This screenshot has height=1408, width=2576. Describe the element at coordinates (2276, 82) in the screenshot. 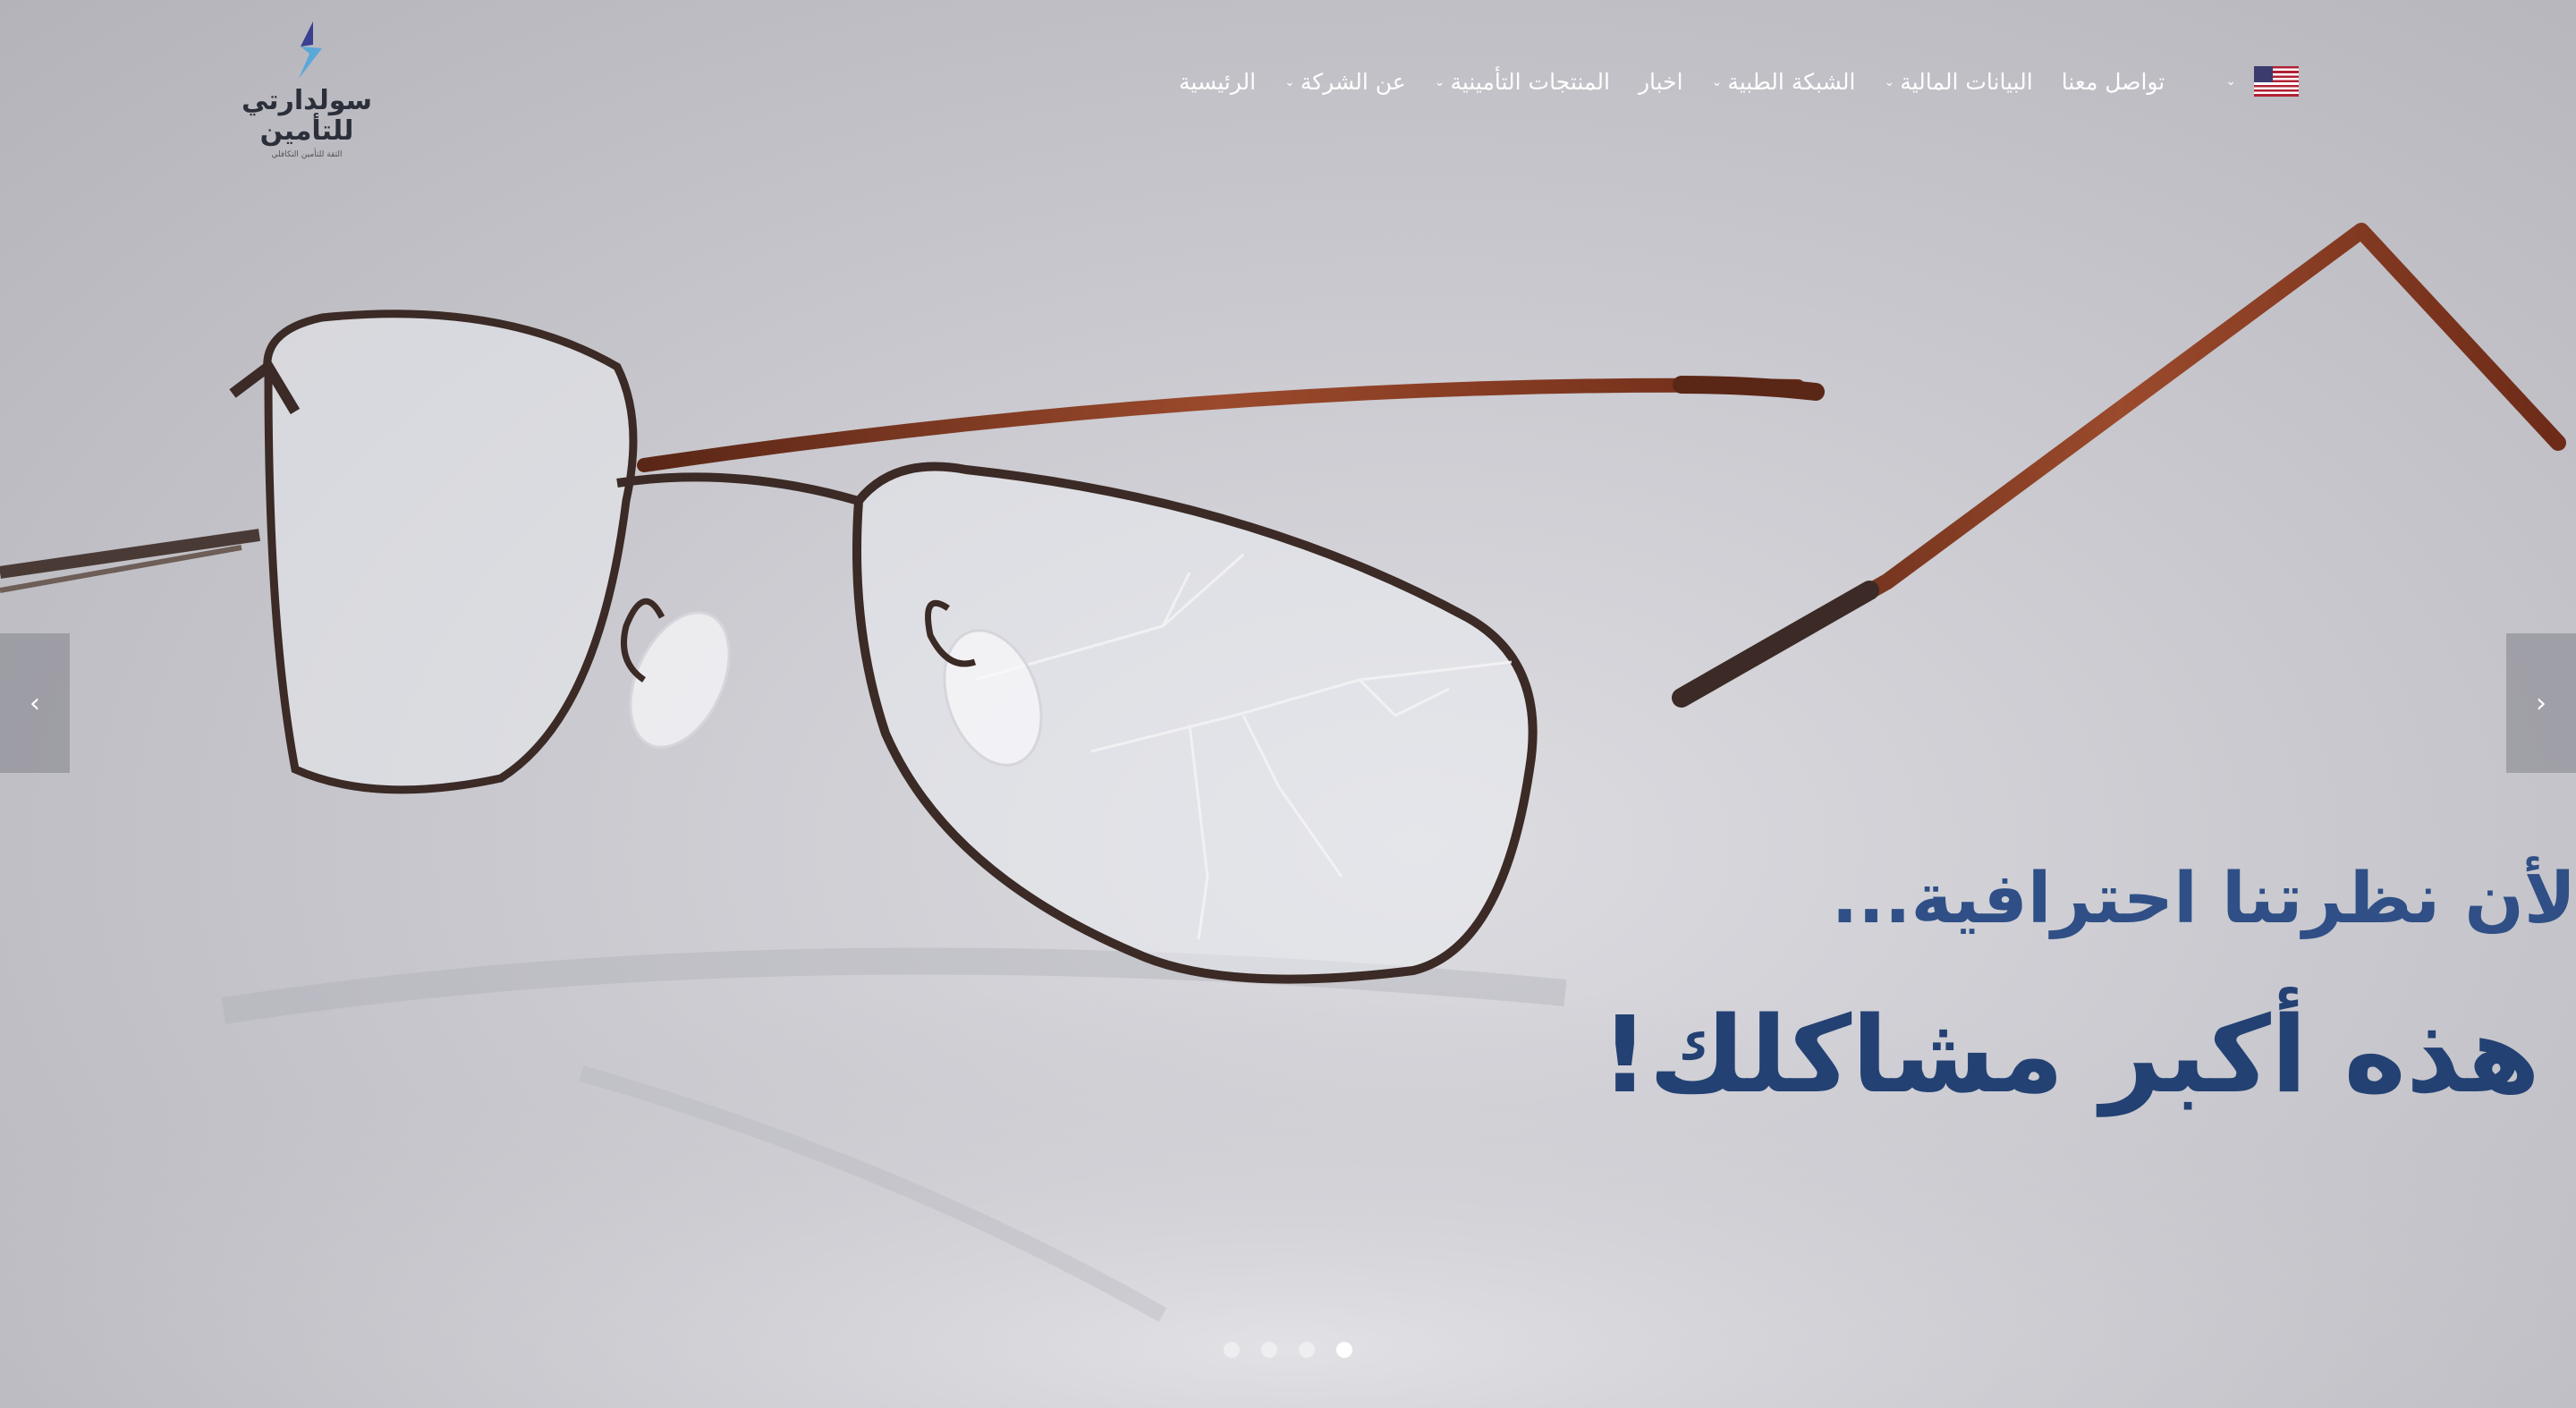

I see `us-flag-icon` at that location.